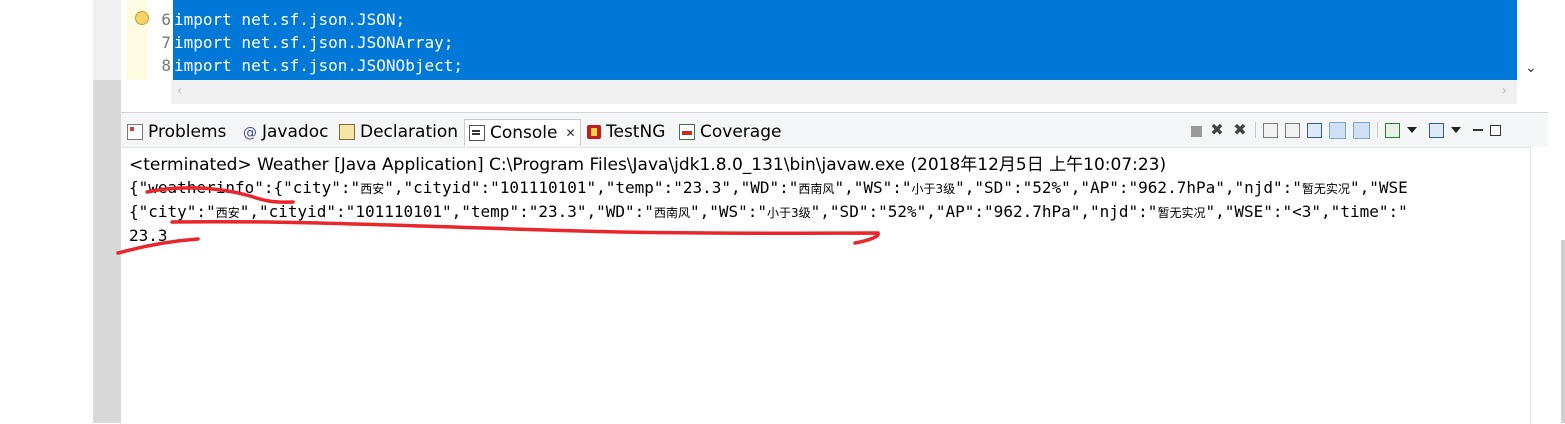 The width and height of the screenshot is (1565, 424). I want to click on tab-coverage: Coverage, so click(730, 132).